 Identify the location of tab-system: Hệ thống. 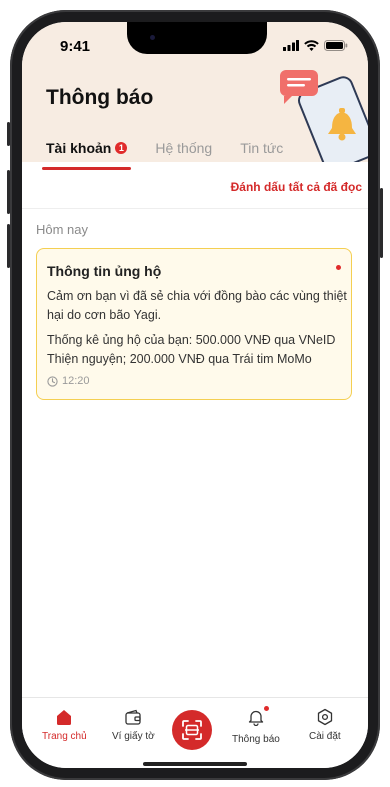
(183, 148).